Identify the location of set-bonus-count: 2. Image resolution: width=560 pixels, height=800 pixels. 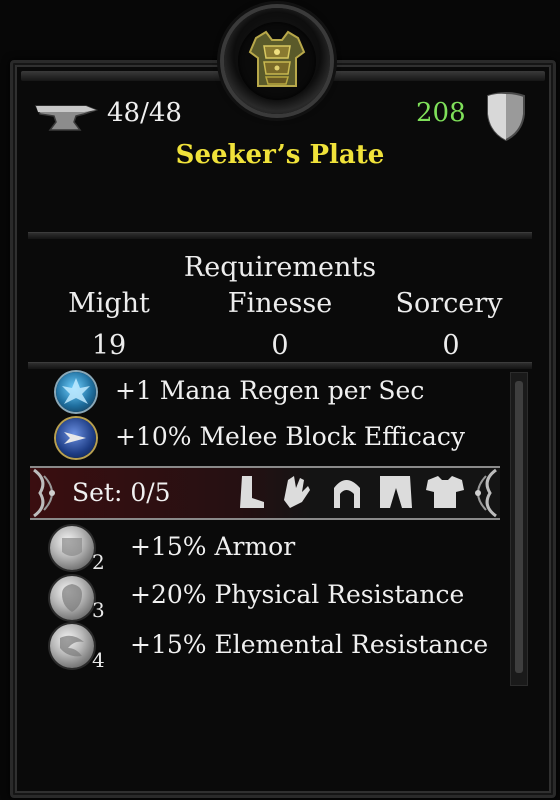
(98, 562).